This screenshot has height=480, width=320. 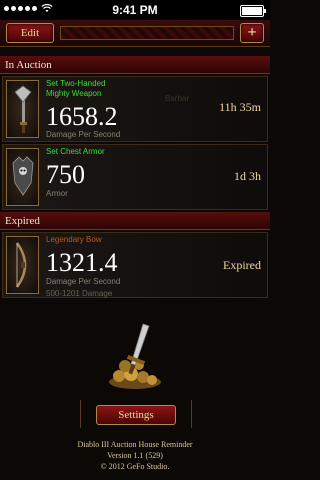 What do you see at coordinates (240, 107) in the screenshot?
I see `item-time-left: 11h 35m` at bounding box center [240, 107].